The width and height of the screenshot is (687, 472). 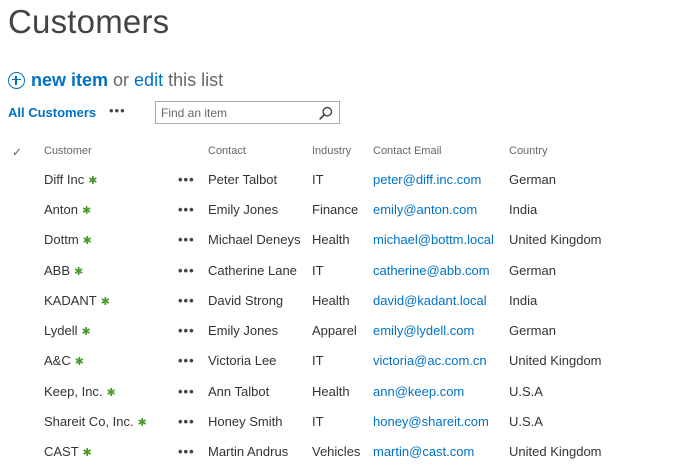 I want to click on customer-link: KADANT, so click(x=70, y=300).